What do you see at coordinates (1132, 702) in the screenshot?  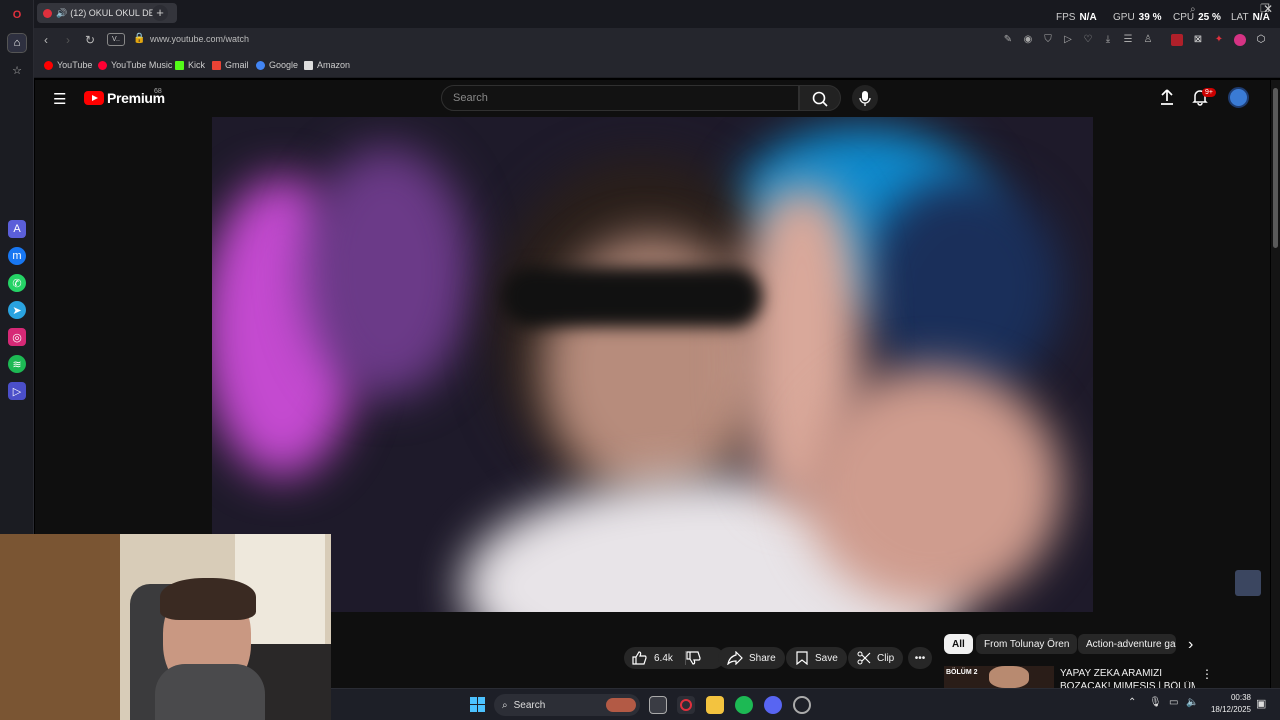 I see `tray-chevron-up-icon: ⌃` at bounding box center [1132, 702].